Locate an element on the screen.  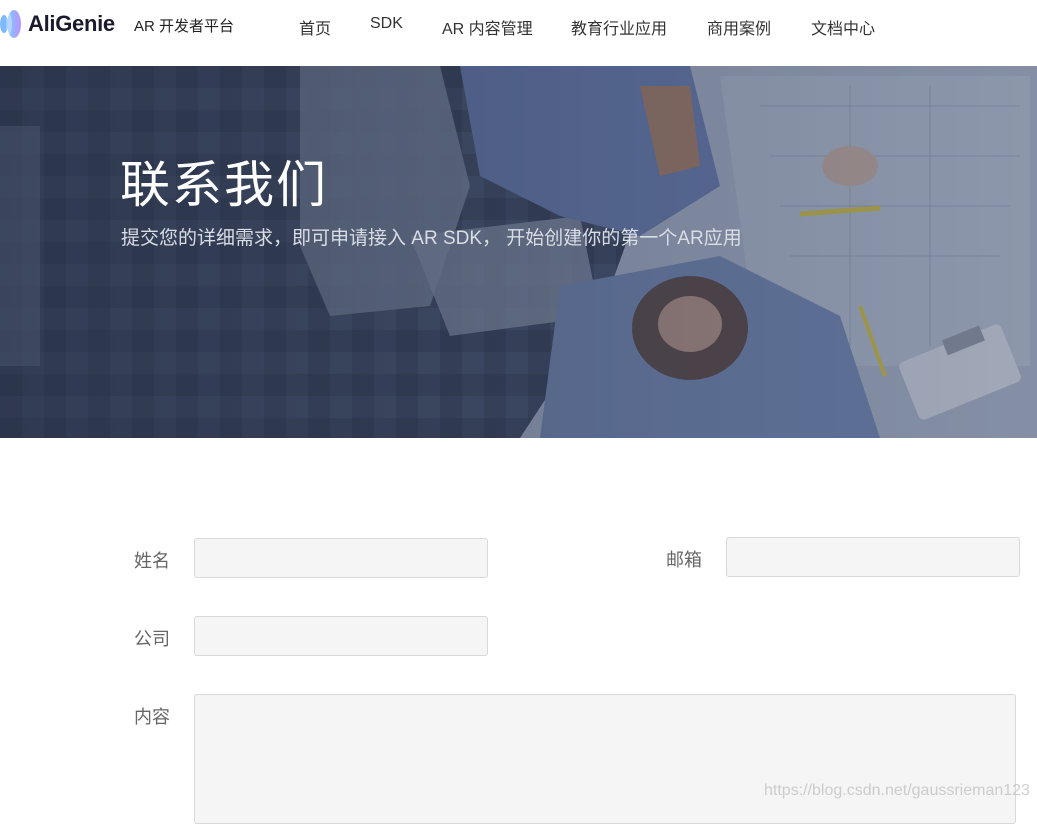
name-label: 姓名 is located at coordinates (152, 561).